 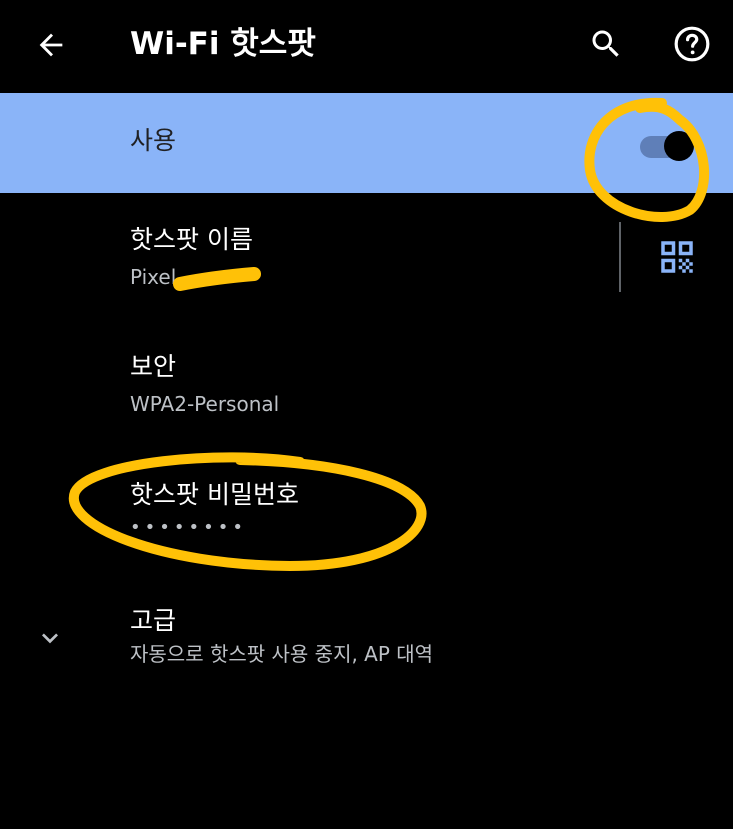 I want to click on pref-summary: ••••••••, so click(x=188, y=527).